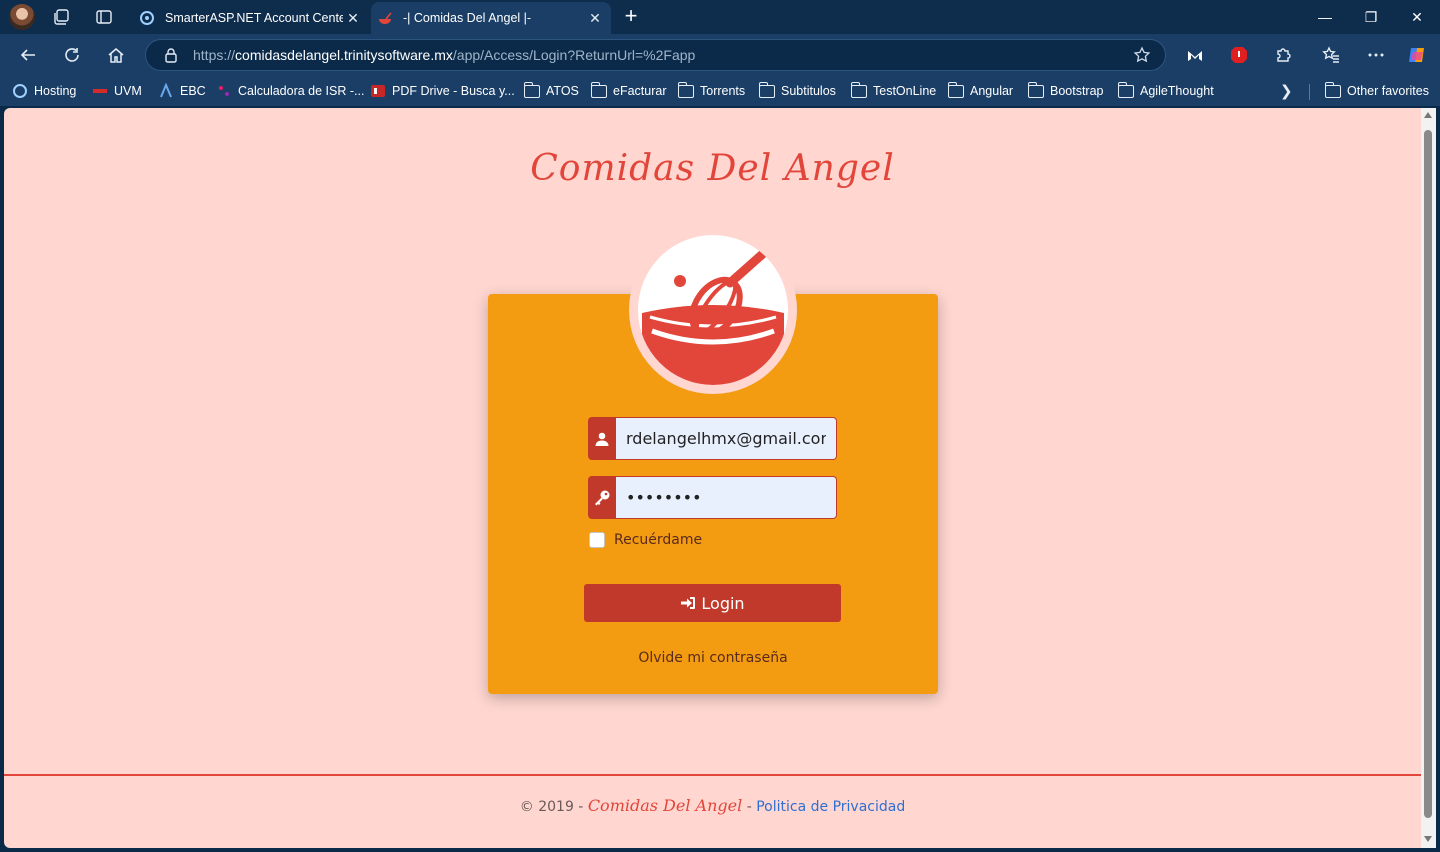 The width and height of the screenshot is (1440, 852). I want to click on tab-title: SmarterASP.NET Account Center, so click(254, 18).